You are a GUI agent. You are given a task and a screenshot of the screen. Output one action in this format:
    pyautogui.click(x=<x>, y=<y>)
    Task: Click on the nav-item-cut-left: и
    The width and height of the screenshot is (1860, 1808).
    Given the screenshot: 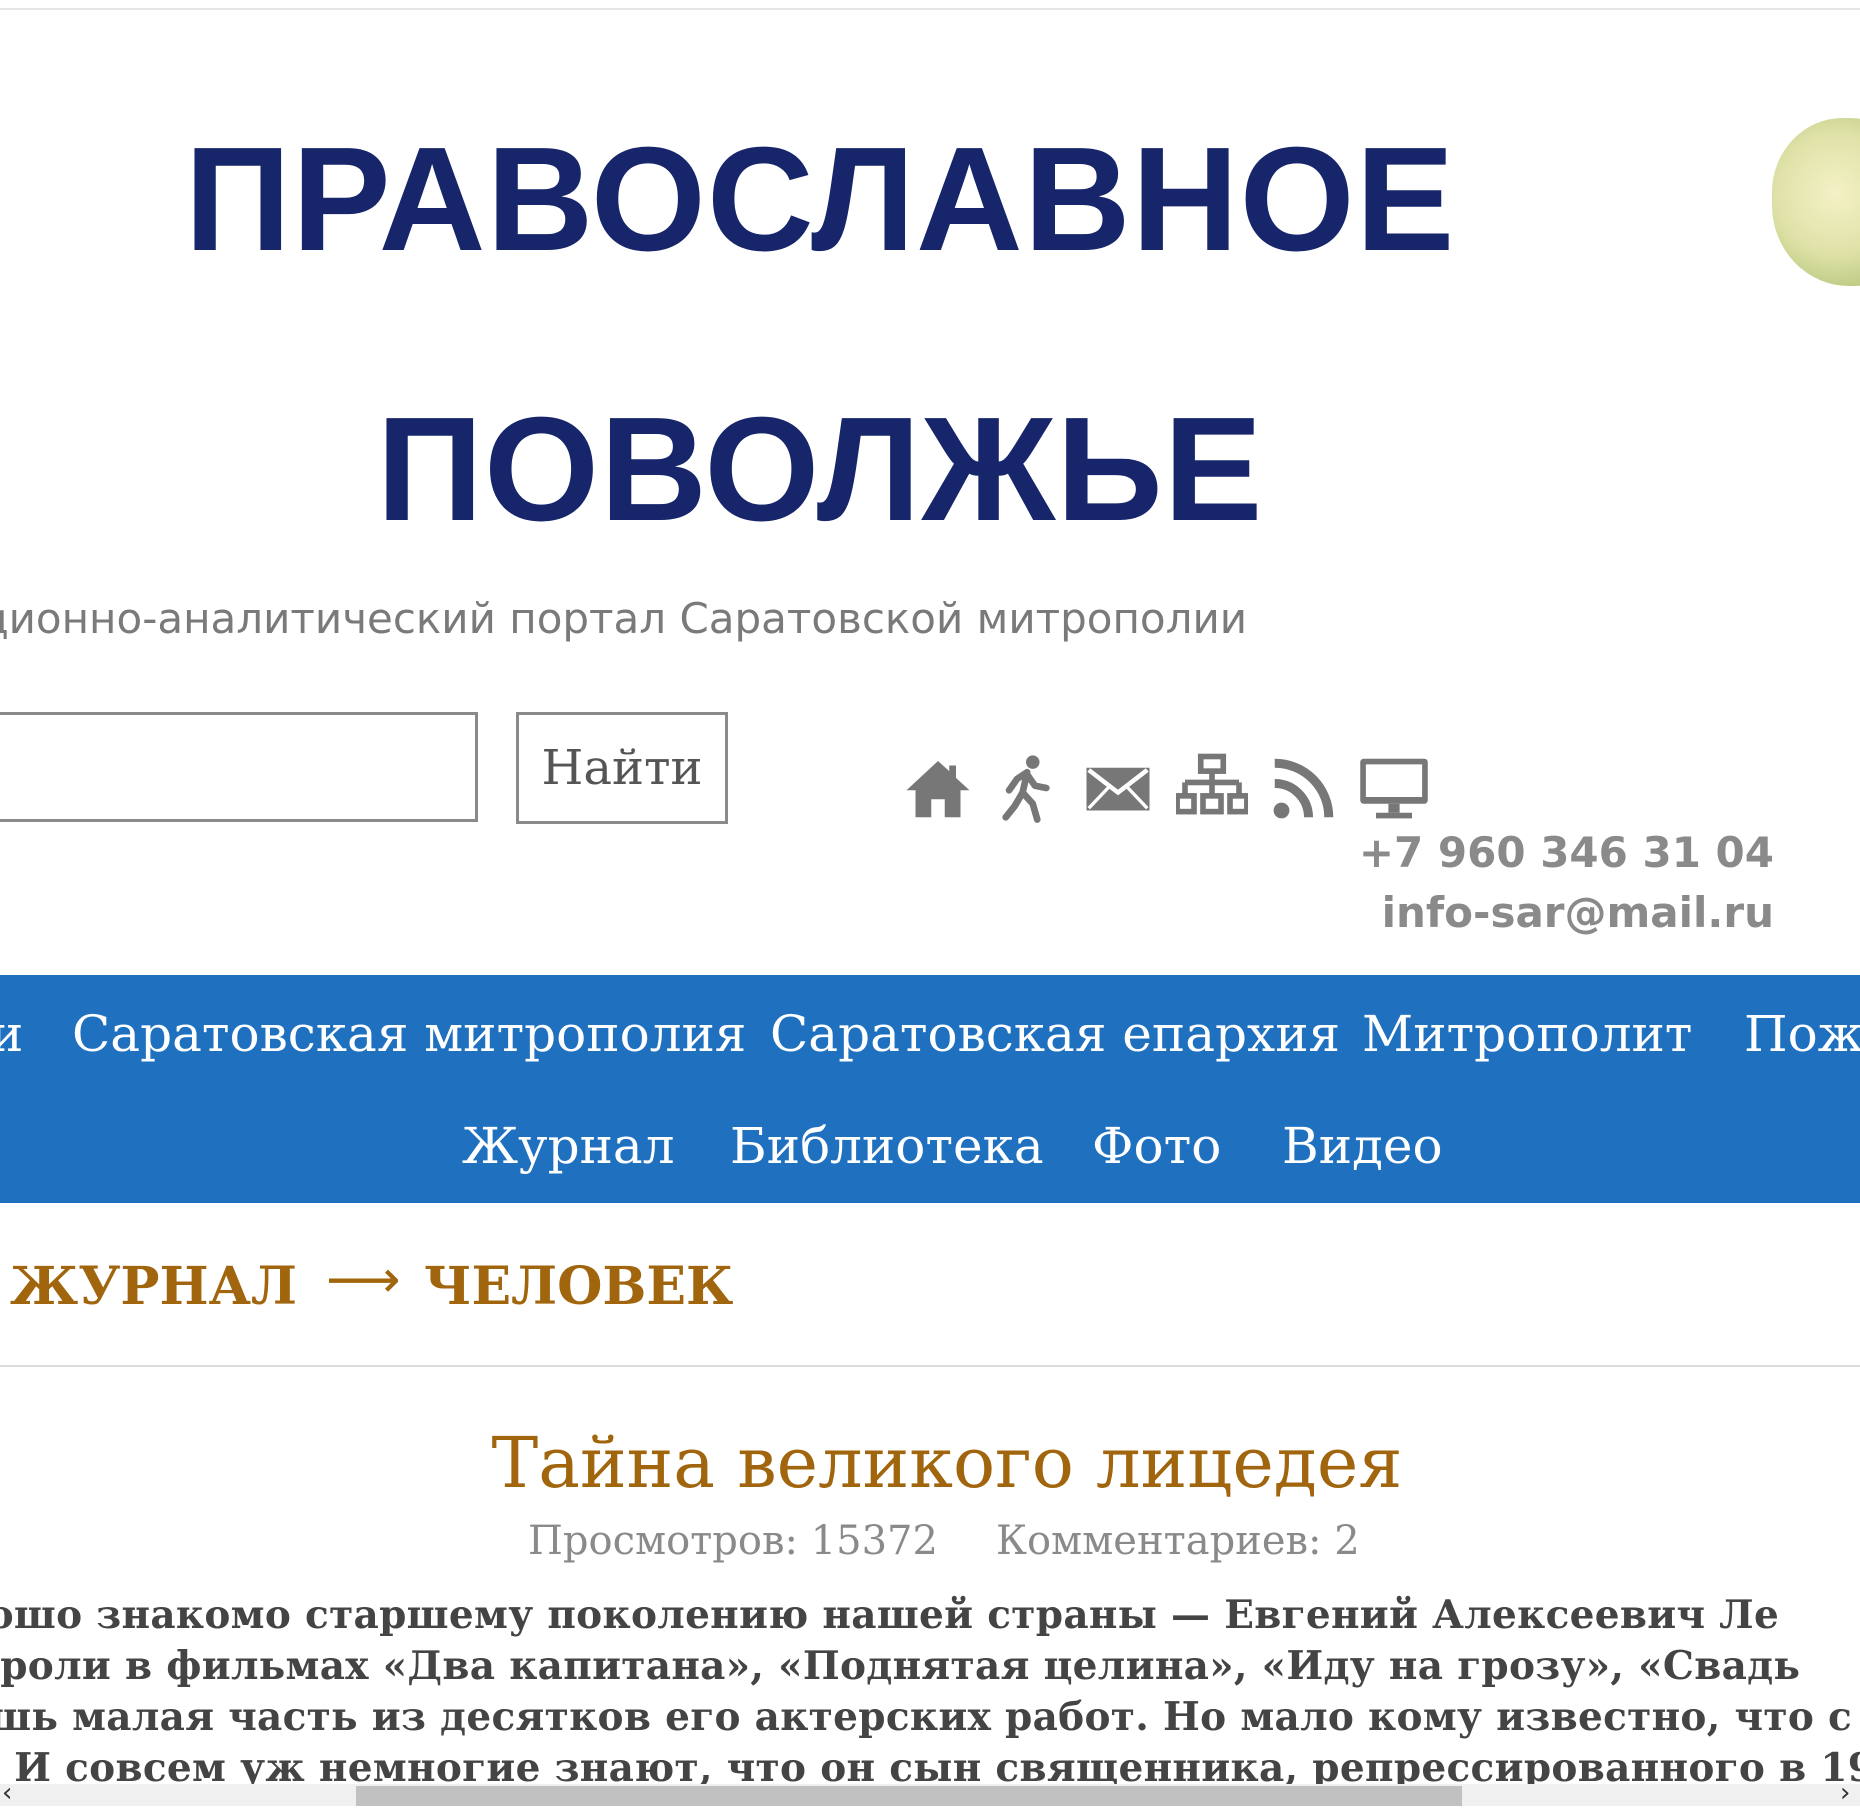 What is the action you would take?
    pyautogui.click(x=11, y=1034)
    